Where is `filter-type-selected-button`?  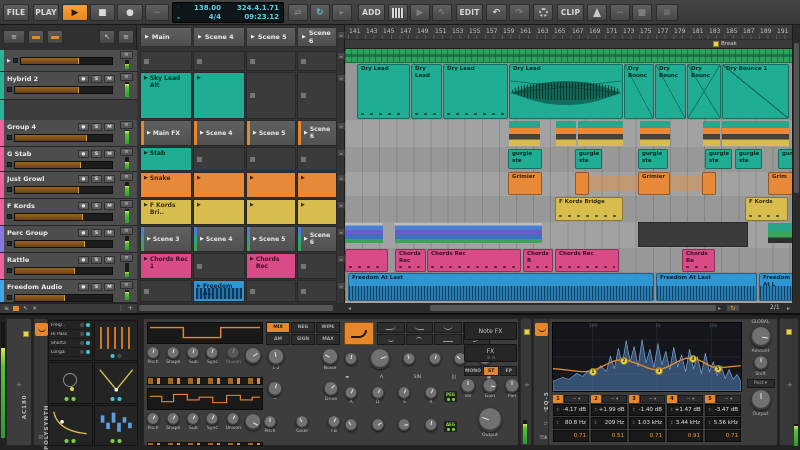 filter-type-selected-button is located at coordinates (359, 333).